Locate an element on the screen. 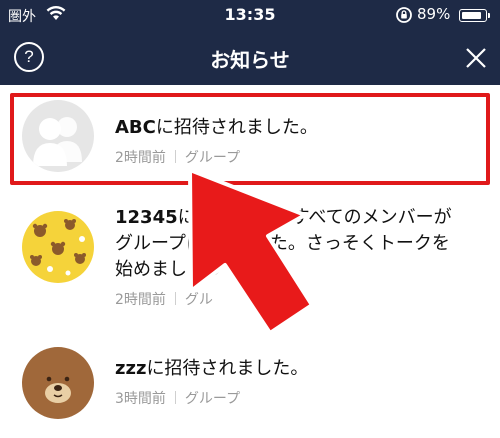 The width and height of the screenshot is (500, 438). status-bar: 圏外 13:35 89% is located at coordinates (250, 15).